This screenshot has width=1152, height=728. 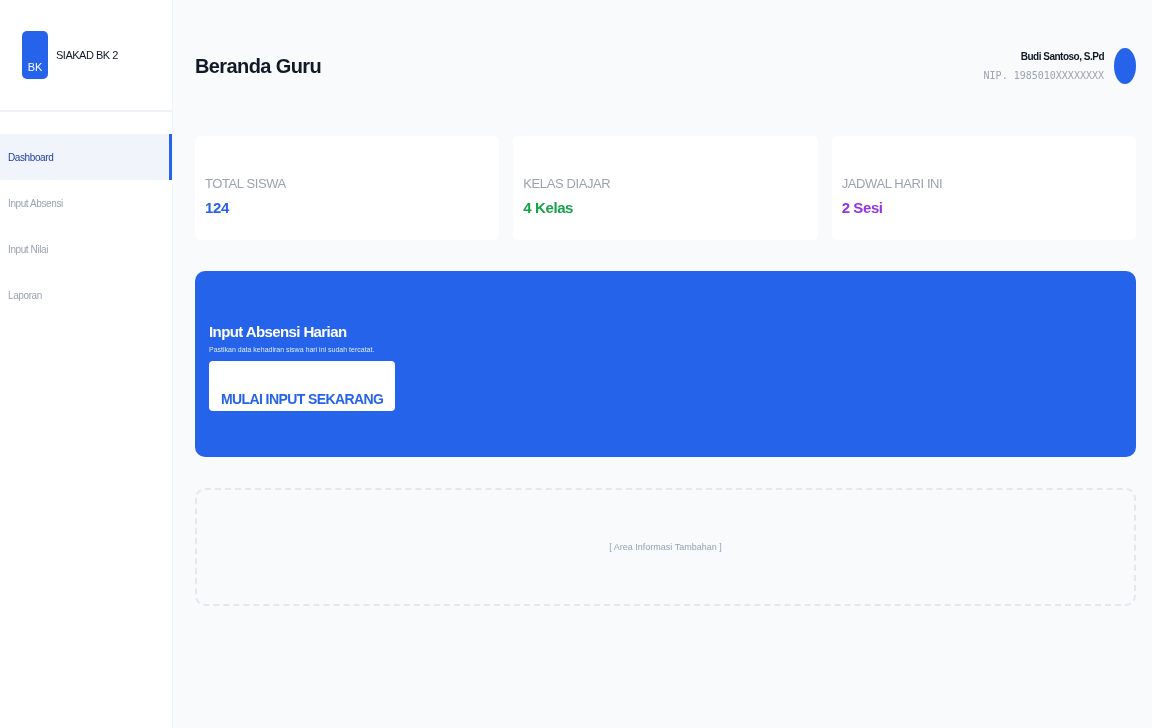 What do you see at coordinates (862, 207) in the screenshot?
I see `stat-value: 2 Sesi` at bounding box center [862, 207].